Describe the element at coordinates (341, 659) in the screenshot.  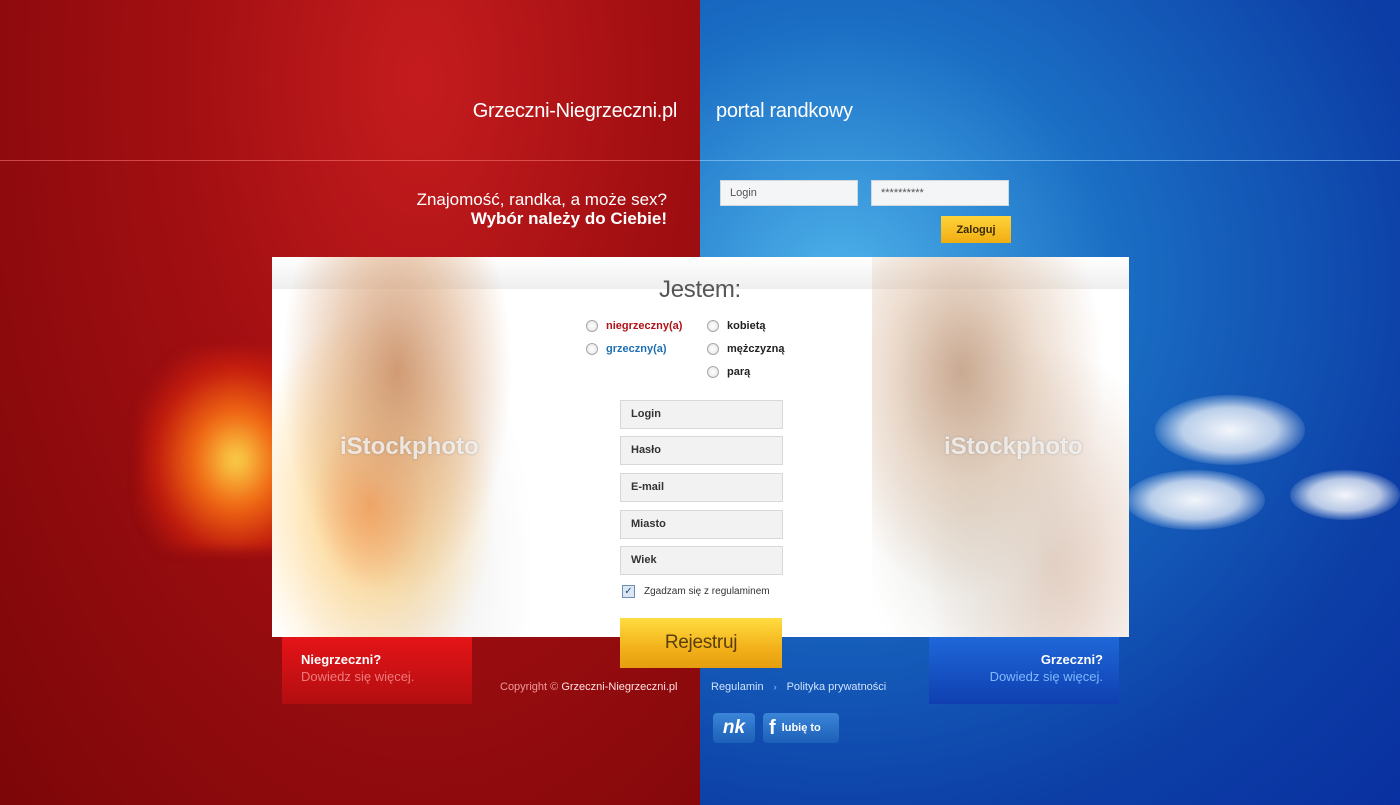
I see `promo-niegrzeczni-title: Niegrzeczni?` at that location.